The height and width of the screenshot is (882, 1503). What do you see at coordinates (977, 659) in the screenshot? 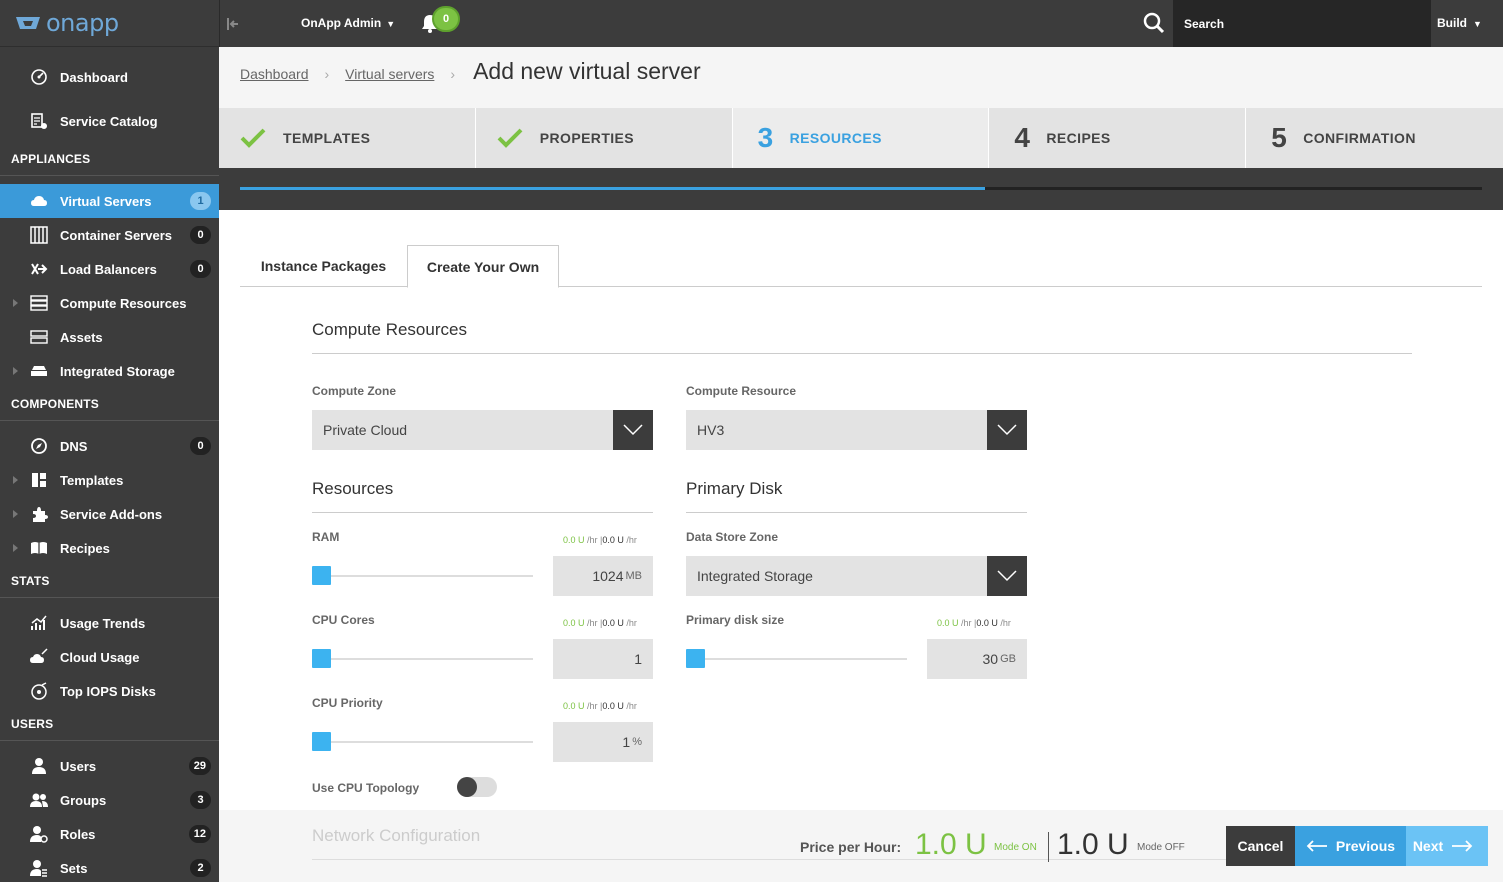
I see `disk-size-value-input: 30 GB` at bounding box center [977, 659].